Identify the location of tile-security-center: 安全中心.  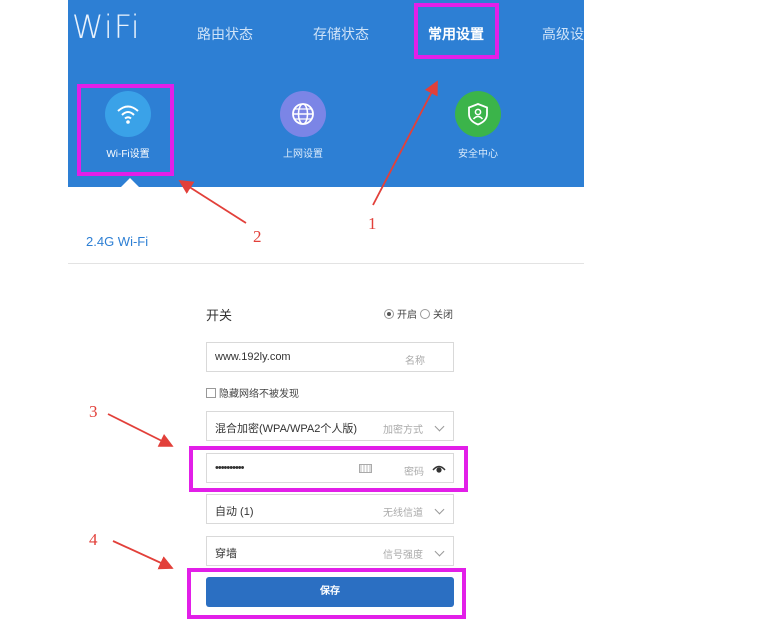
(478, 125).